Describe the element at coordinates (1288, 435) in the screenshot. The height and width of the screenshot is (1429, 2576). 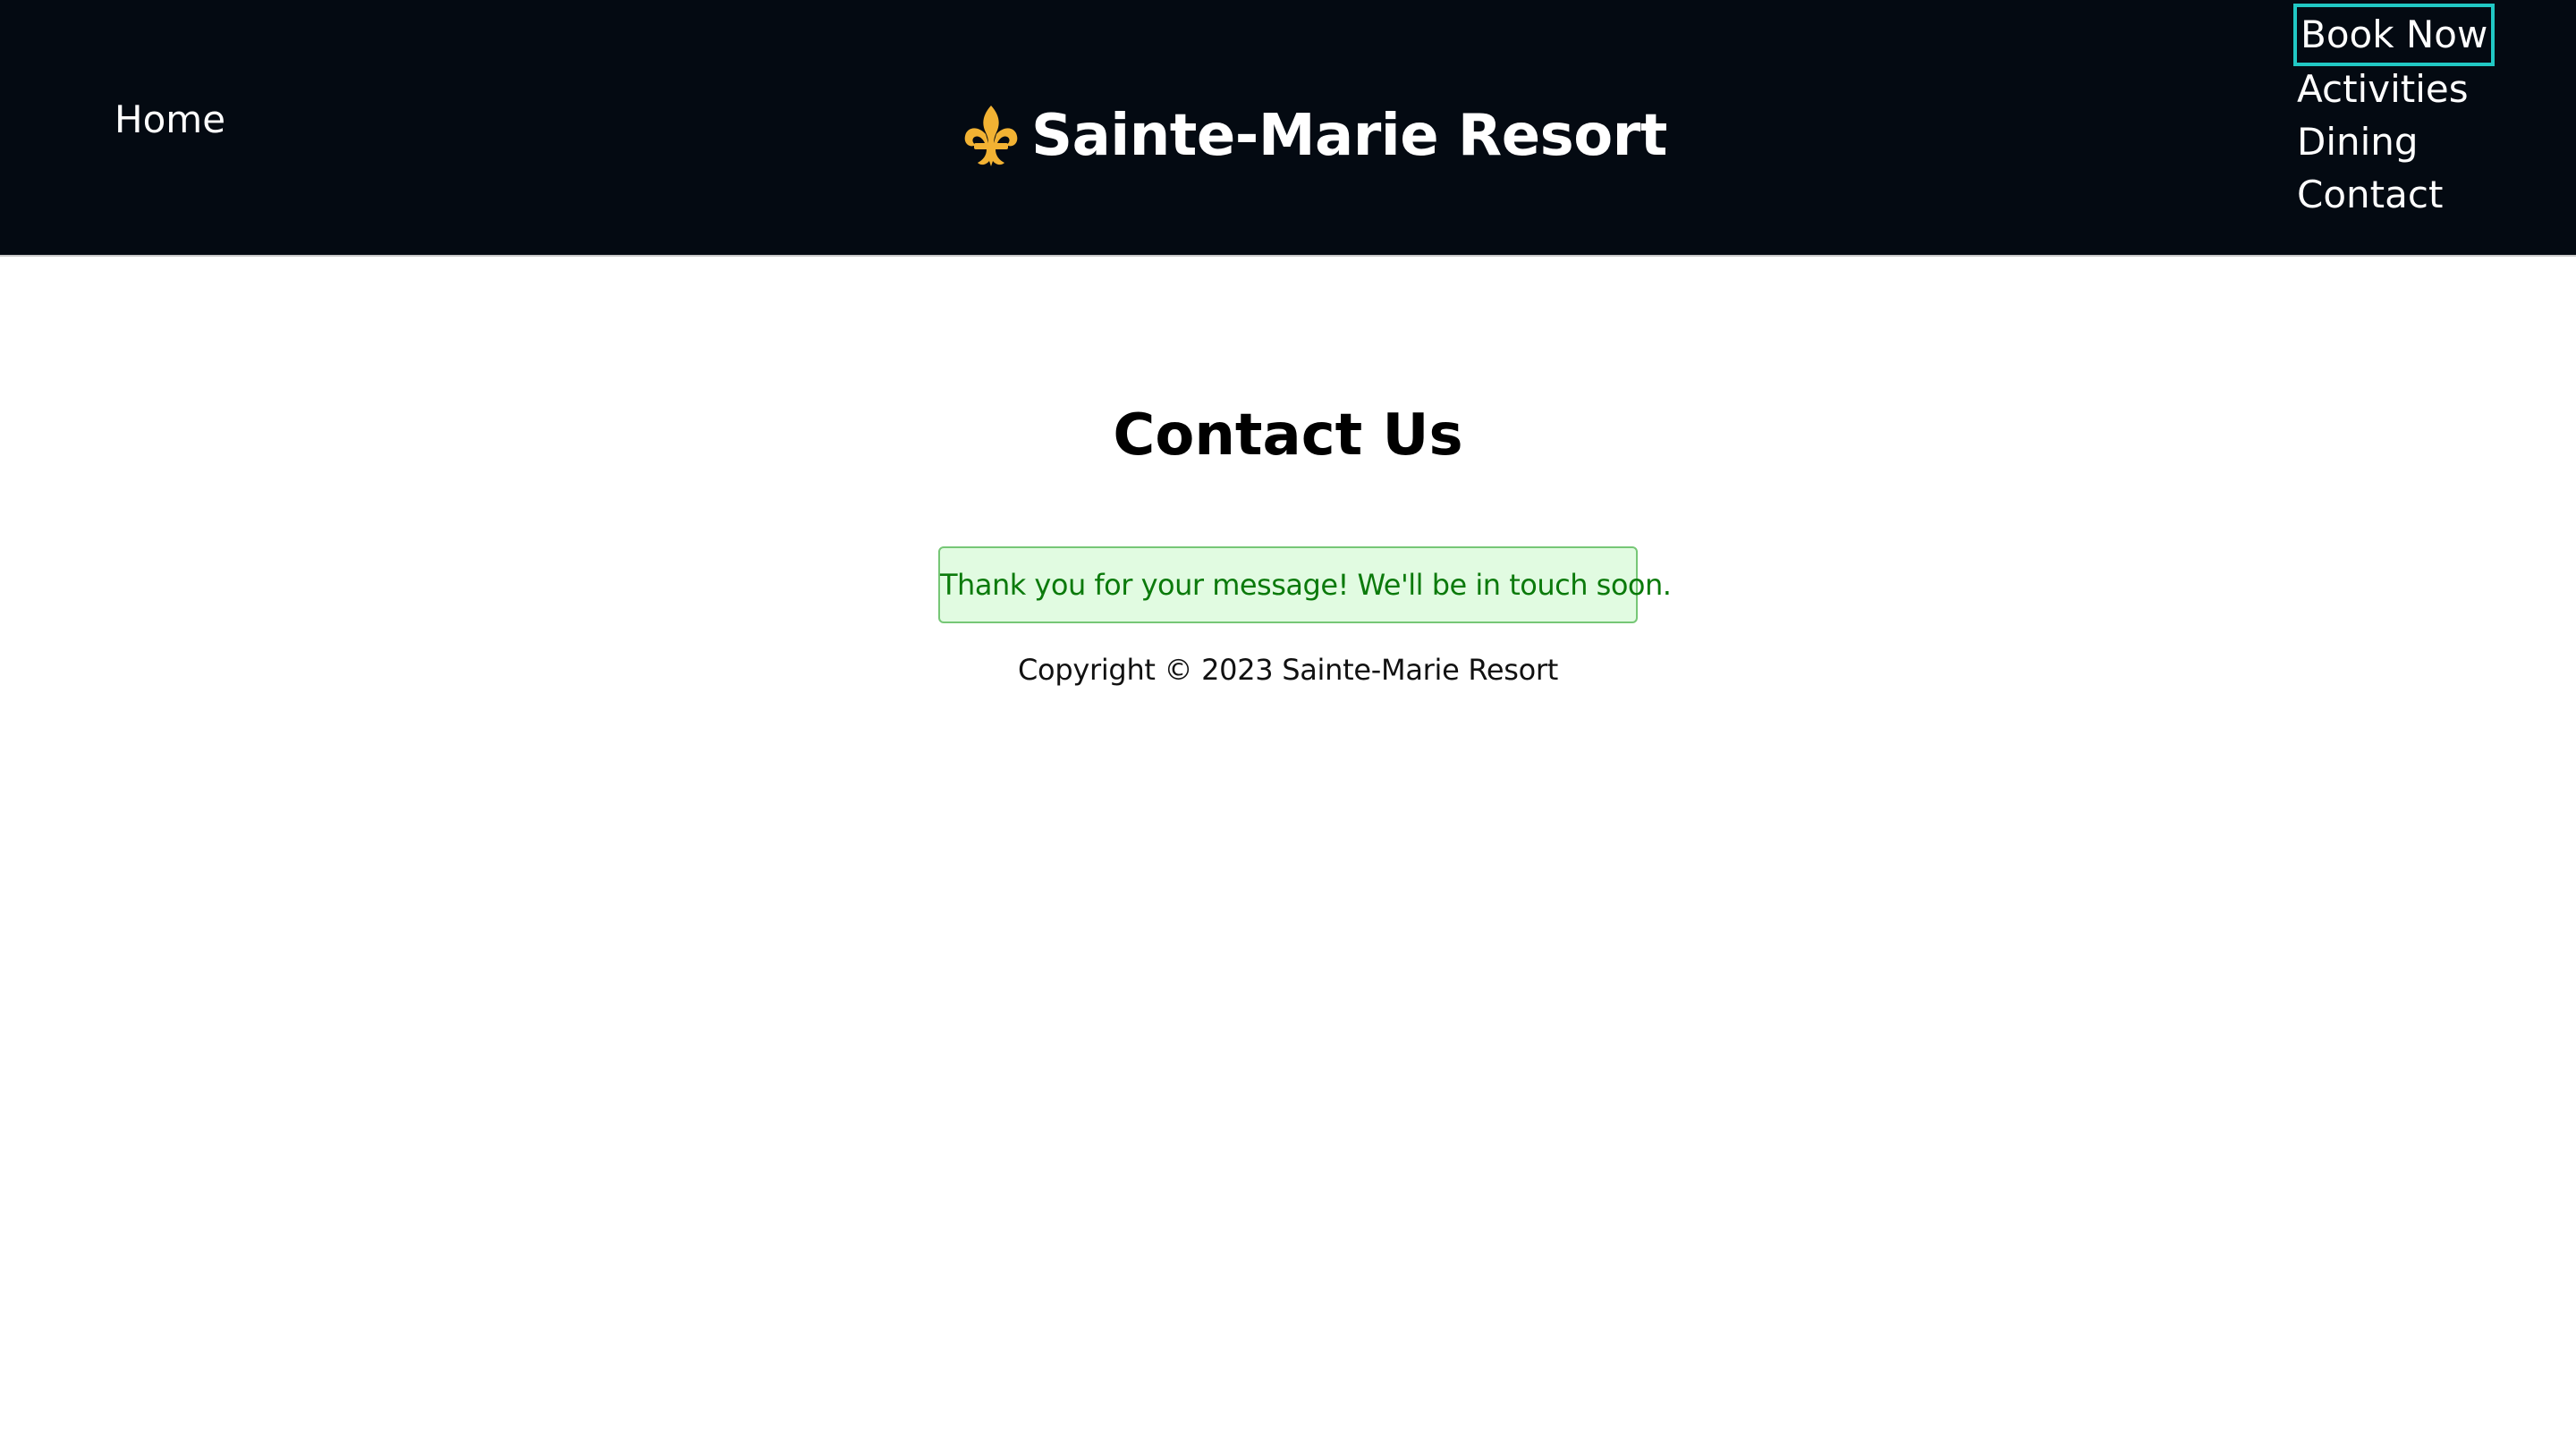
I see `page-title: Contact Us` at that location.